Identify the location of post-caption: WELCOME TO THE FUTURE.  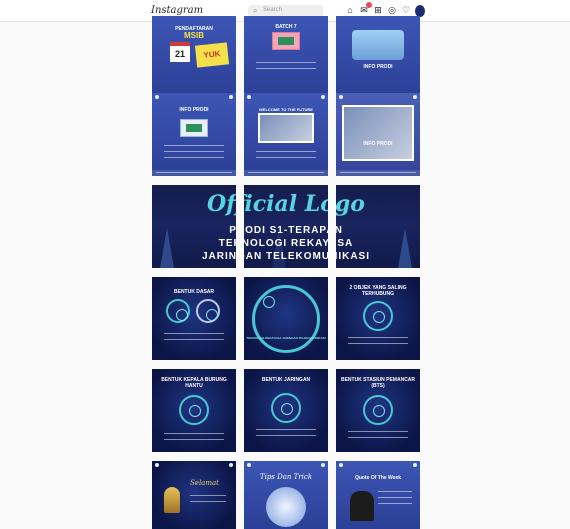
(286, 109).